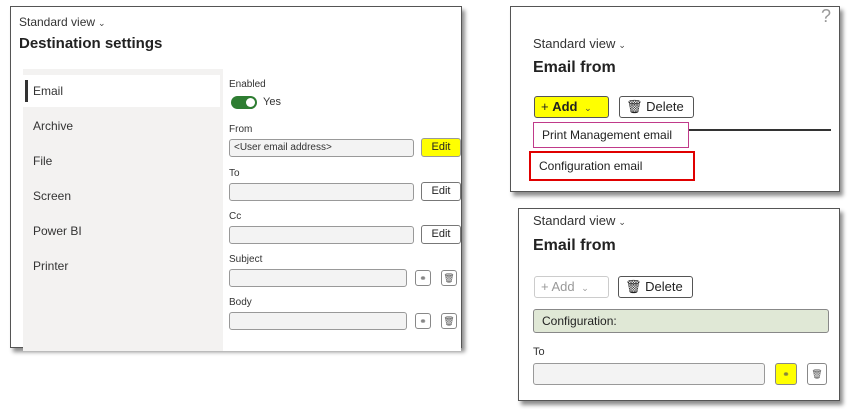 Image resolution: width=851 pixels, height=409 pixels. I want to click on dropdown-item-print-management-email: Print Management email, so click(611, 135).